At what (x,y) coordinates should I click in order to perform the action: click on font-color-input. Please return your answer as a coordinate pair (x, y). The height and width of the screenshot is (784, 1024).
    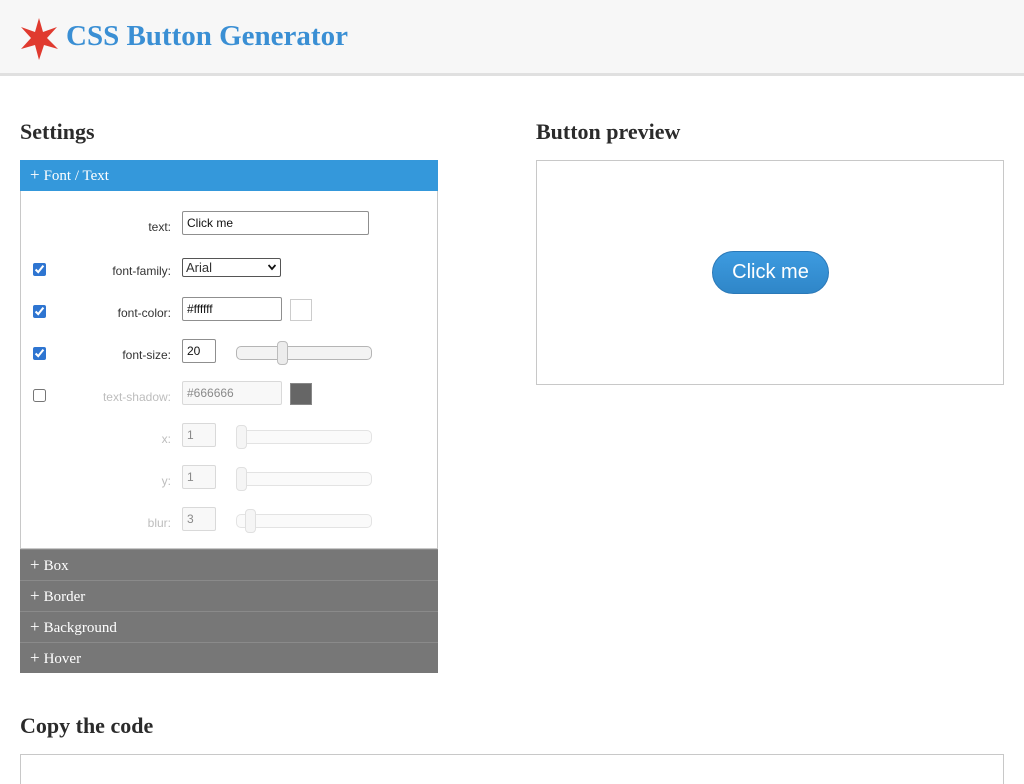
    Looking at the image, I should click on (232, 309).